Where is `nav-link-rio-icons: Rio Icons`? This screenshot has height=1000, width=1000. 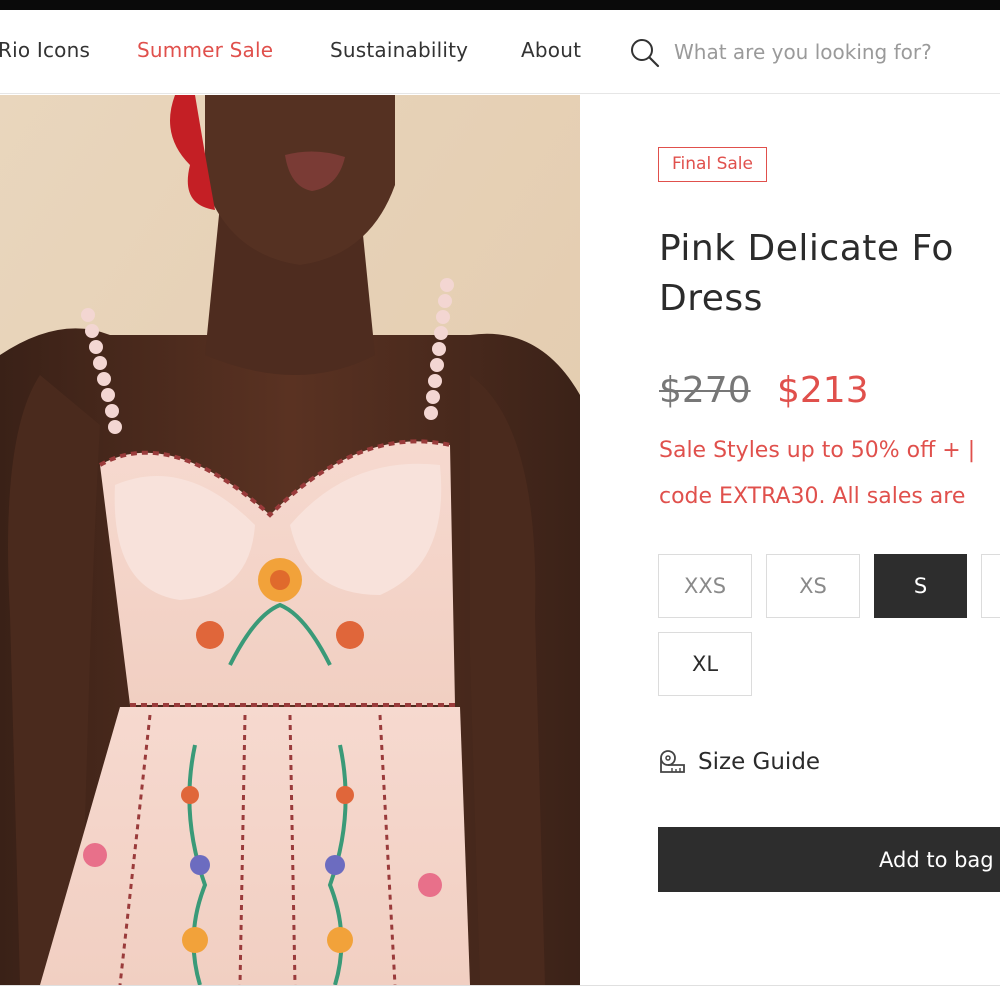 nav-link-rio-icons: Rio Icons is located at coordinates (45, 50).